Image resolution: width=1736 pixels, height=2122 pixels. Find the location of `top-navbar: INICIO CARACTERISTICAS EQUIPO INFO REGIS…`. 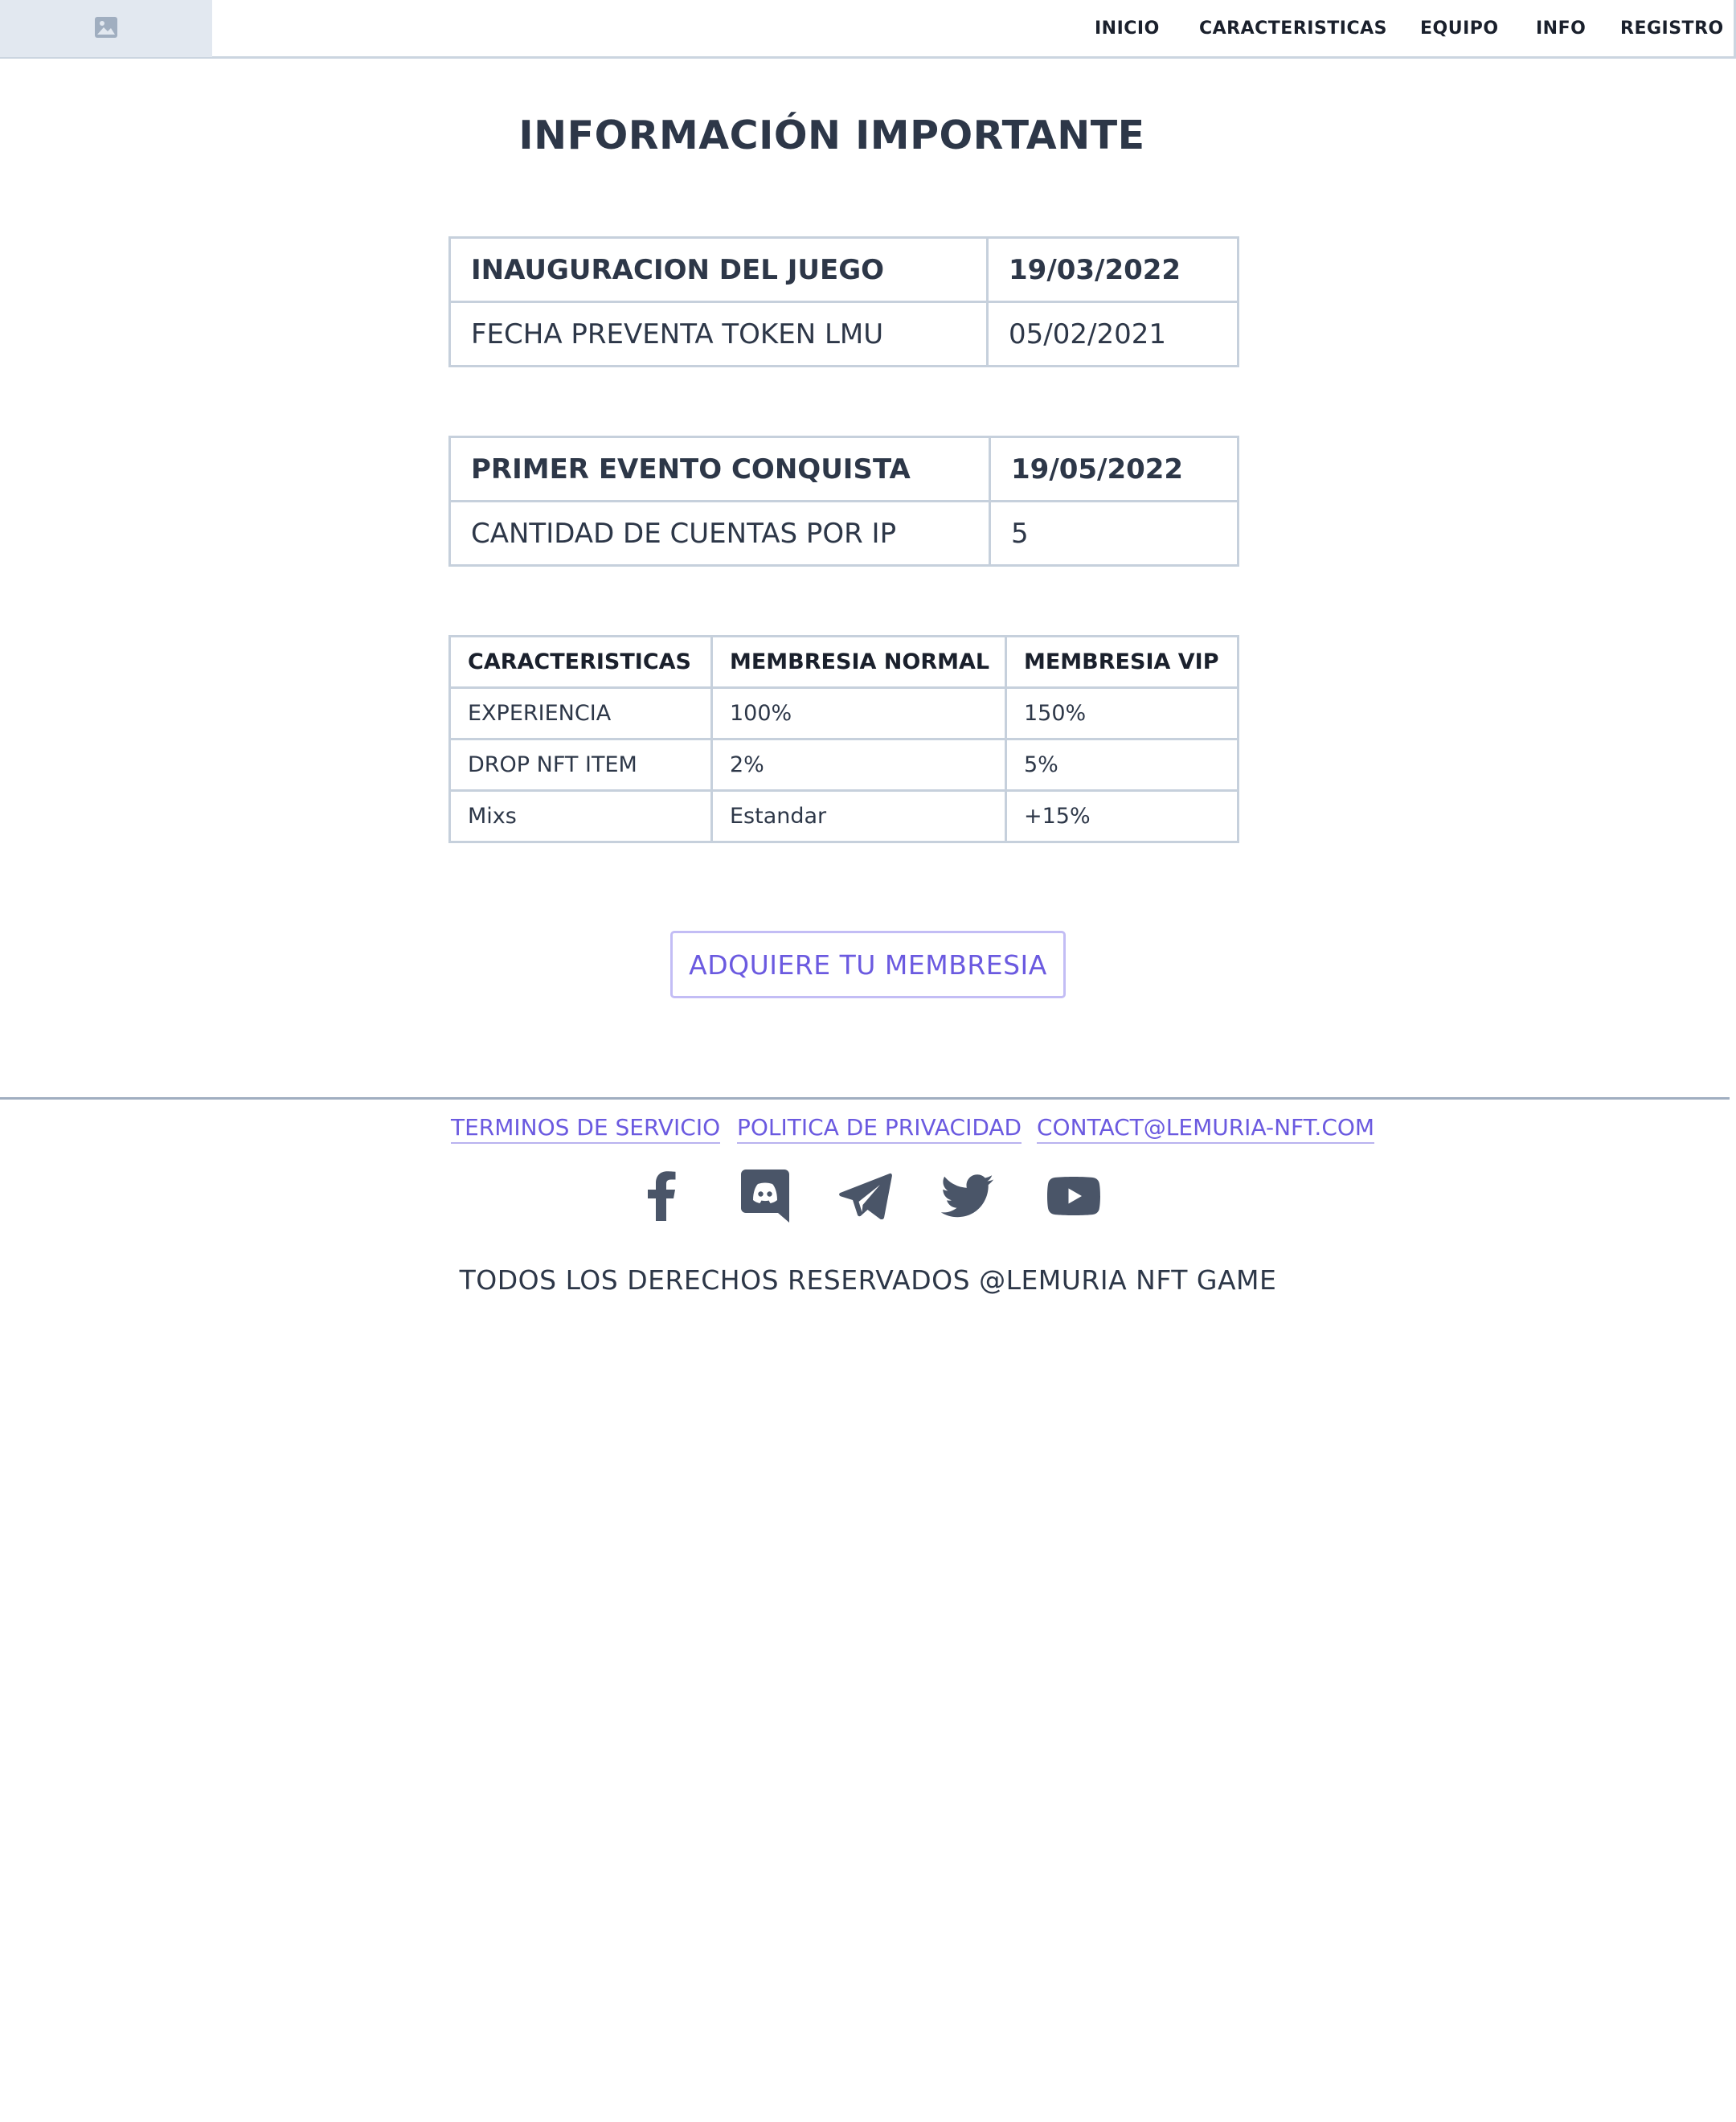

top-navbar: INICIO CARACTERISTICAS EQUIPO INFO REGIS… is located at coordinates (868, 29).